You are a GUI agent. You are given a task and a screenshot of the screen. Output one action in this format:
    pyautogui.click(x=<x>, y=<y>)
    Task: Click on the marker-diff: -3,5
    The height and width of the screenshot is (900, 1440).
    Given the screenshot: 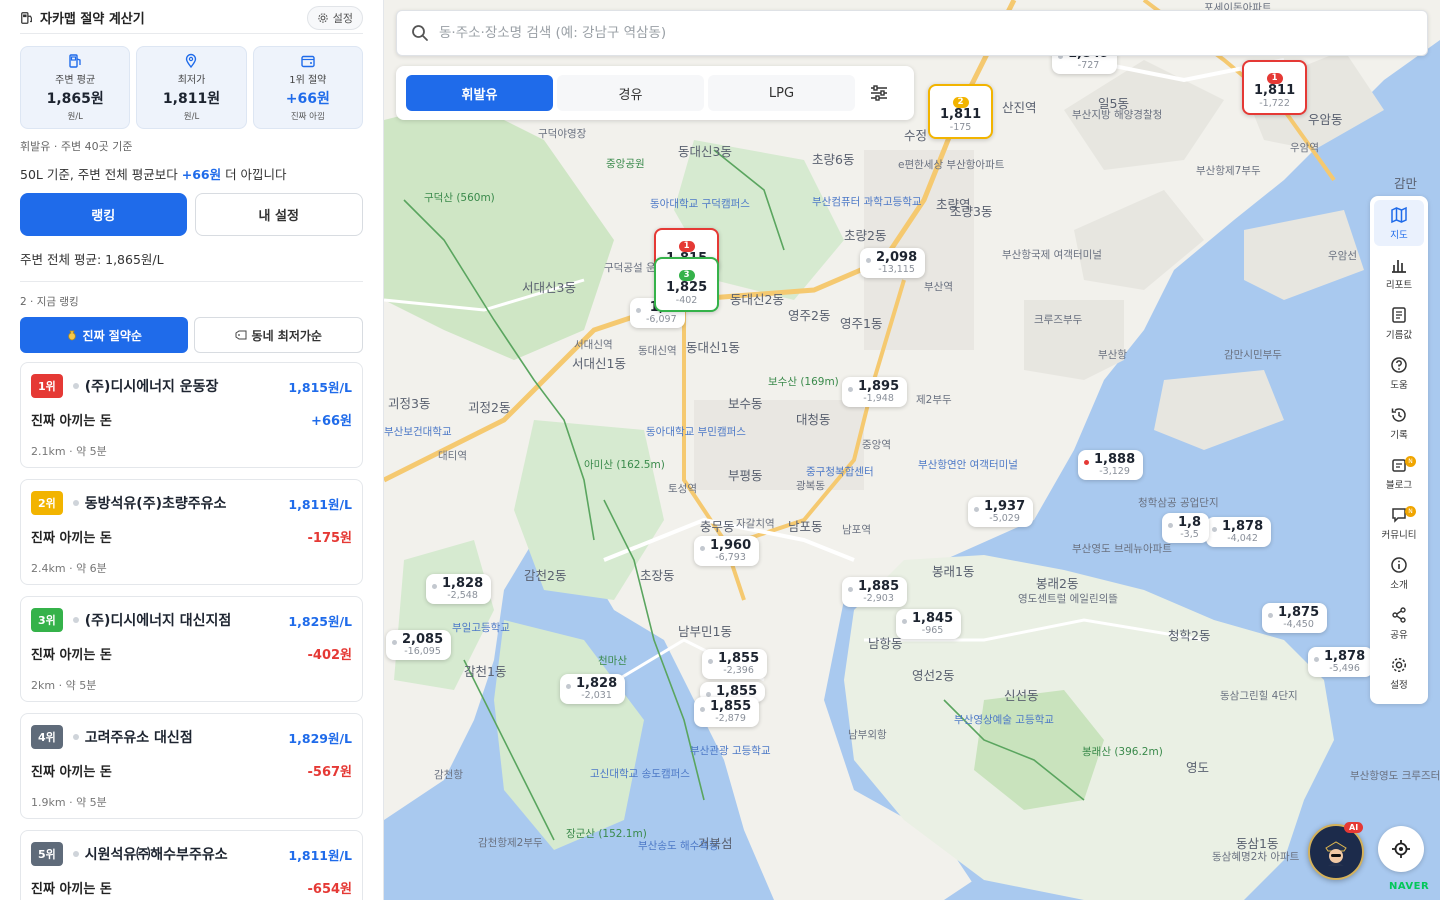 What is the action you would take?
    pyautogui.click(x=1189, y=534)
    